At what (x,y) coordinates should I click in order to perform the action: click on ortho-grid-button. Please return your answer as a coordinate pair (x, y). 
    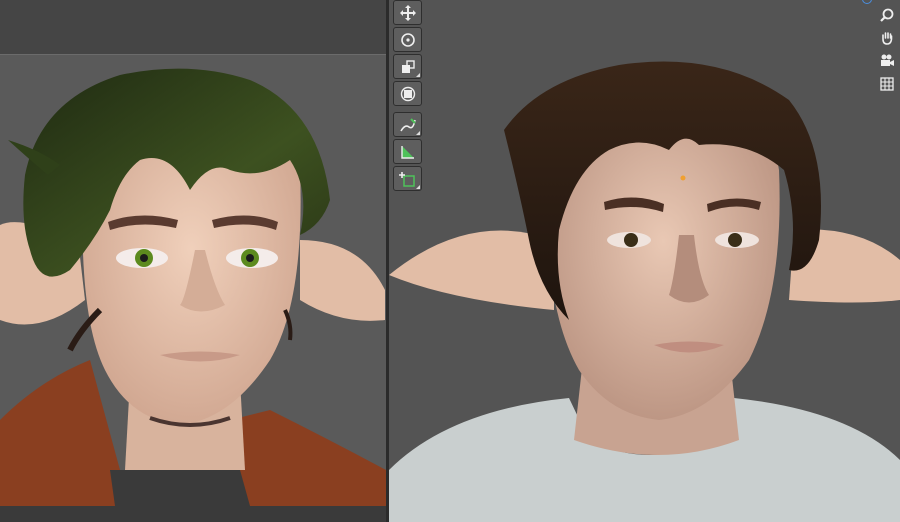
    Looking at the image, I should click on (887, 84).